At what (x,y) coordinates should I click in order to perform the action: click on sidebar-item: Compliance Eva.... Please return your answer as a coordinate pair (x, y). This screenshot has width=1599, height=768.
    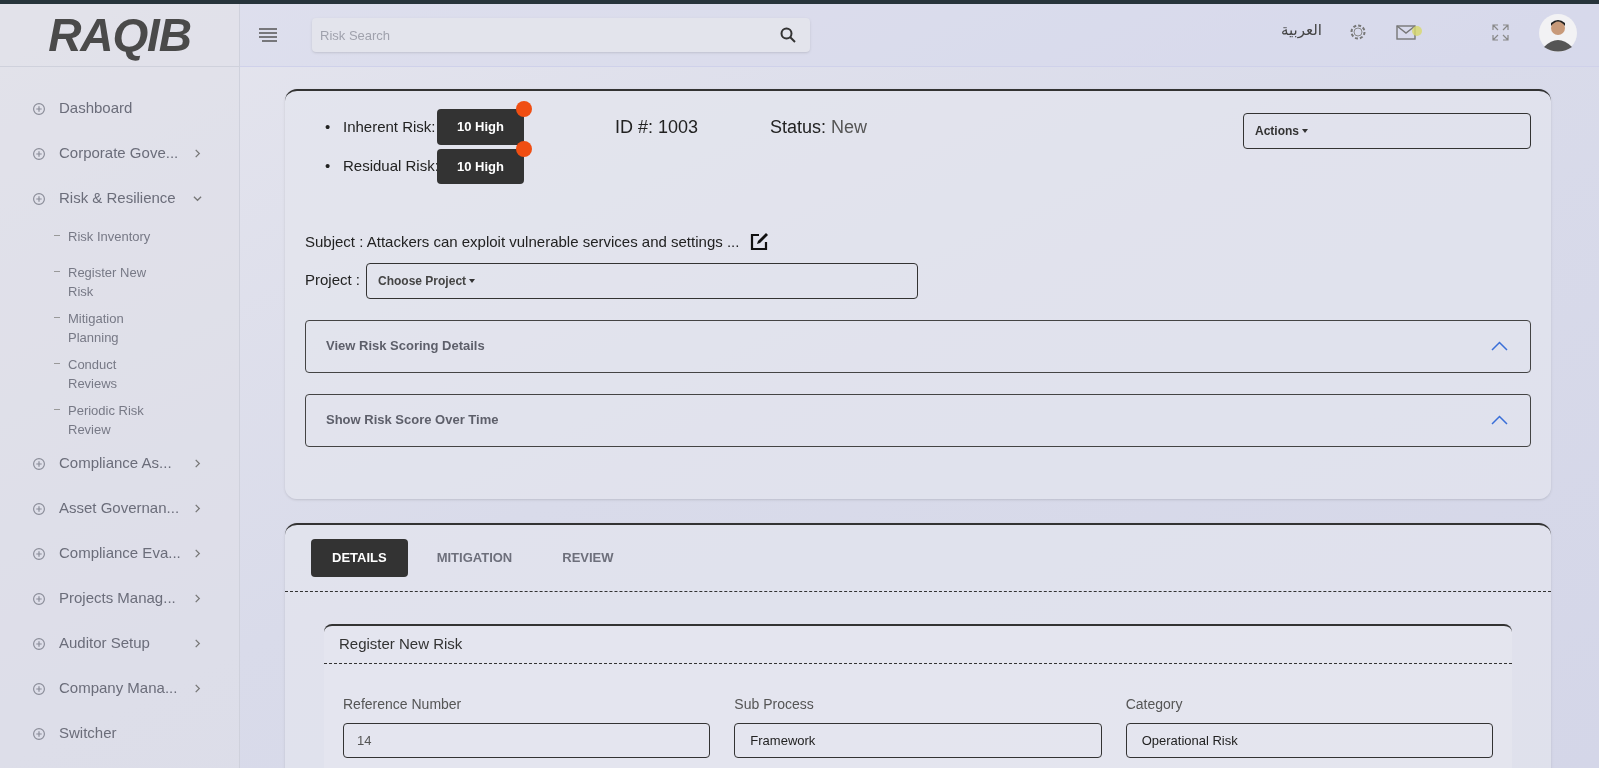
    Looking at the image, I should click on (124, 553).